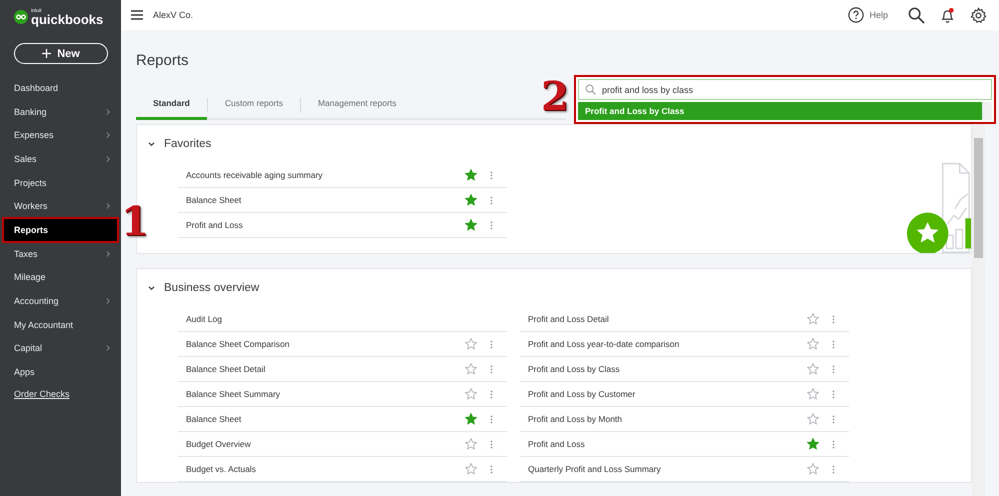 The height and width of the screenshot is (496, 999). Describe the element at coordinates (60, 372) in the screenshot. I see `sidebar-item: Apps` at that location.